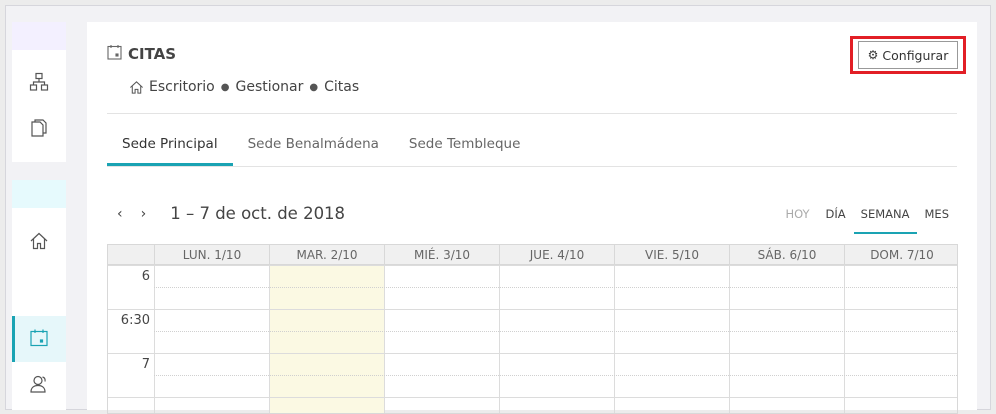 This screenshot has height=414, width=996. What do you see at coordinates (465, 147) in the screenshot?
I see `tab-sede-tembleque: Sede Tembleque` at bounding box center [465, 147].